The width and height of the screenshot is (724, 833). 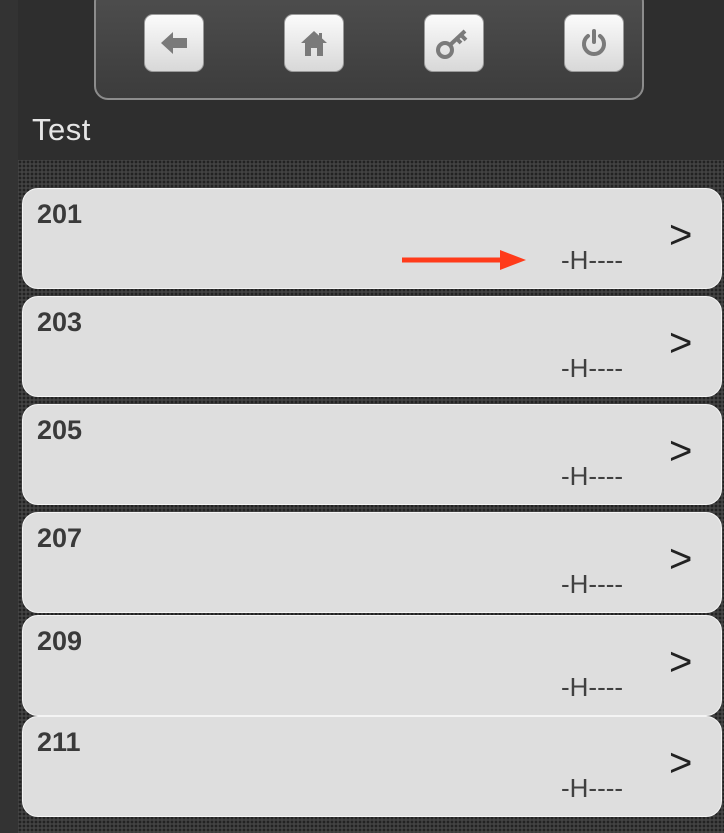 What do you see at coordinates (372, 562) in the screenshot?
I see `list-item: 207 -H---- >` at bounding box center [372, 562].